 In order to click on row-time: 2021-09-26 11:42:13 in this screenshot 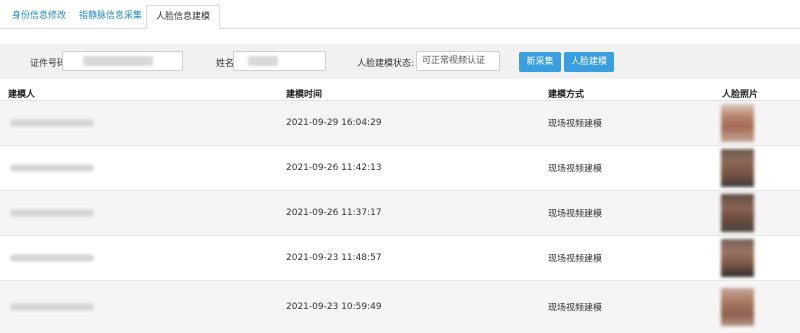, I will do `click(334, 168)`.